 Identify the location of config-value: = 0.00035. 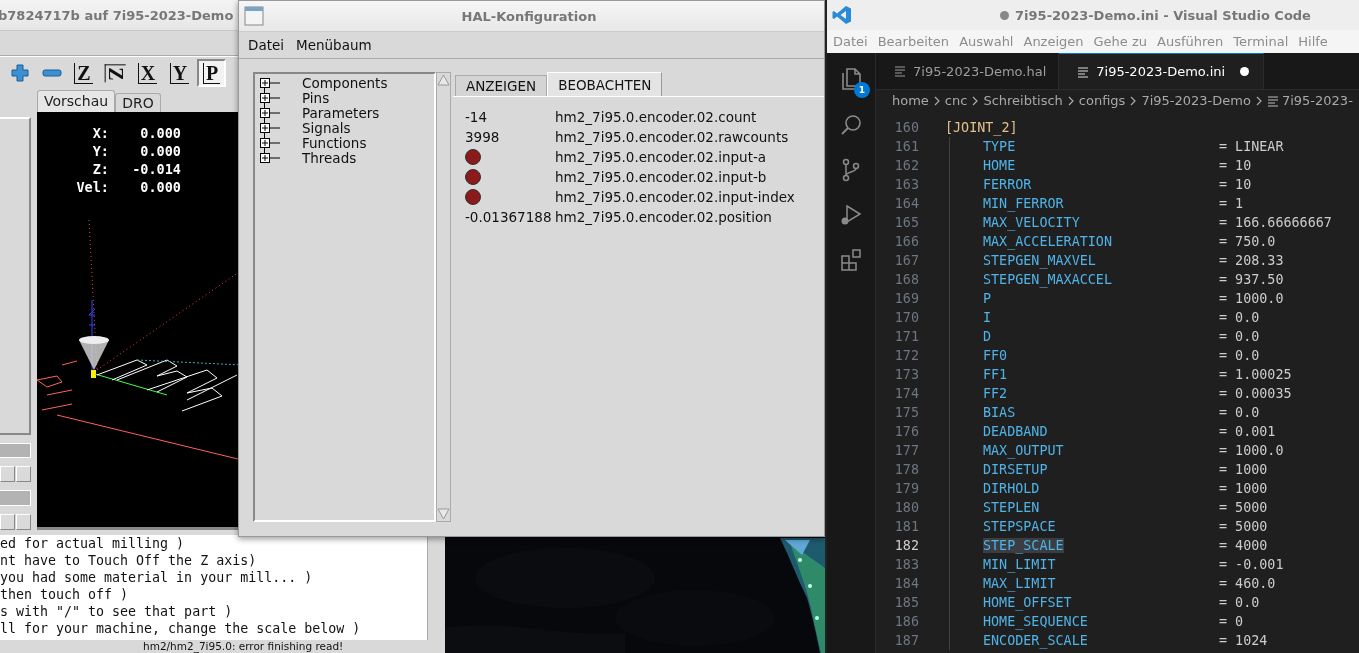
(1255, 393).